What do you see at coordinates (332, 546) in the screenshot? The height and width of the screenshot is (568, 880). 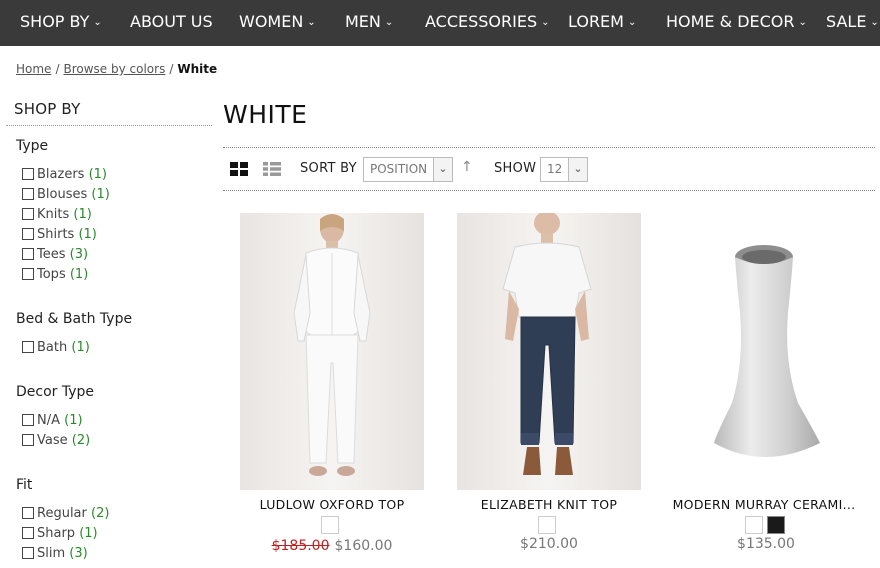 I see `product-price-row: $185.00 $160.00` at bounding box center [332, 546].